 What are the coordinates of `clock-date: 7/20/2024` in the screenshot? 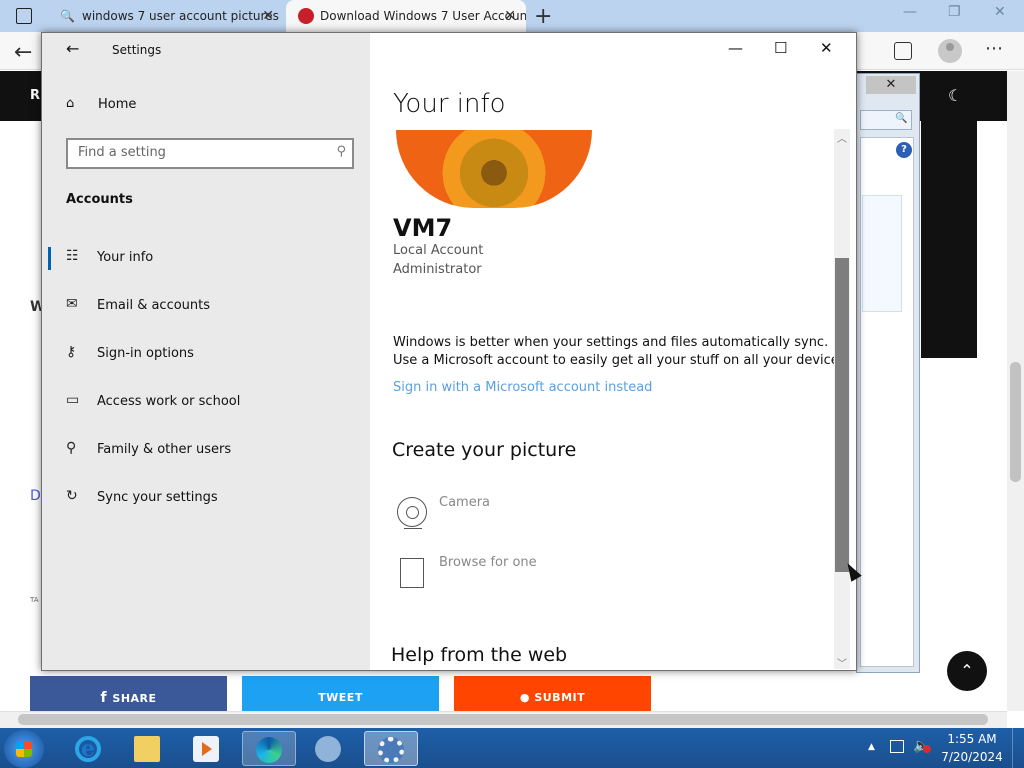 It's located at (972, 757).